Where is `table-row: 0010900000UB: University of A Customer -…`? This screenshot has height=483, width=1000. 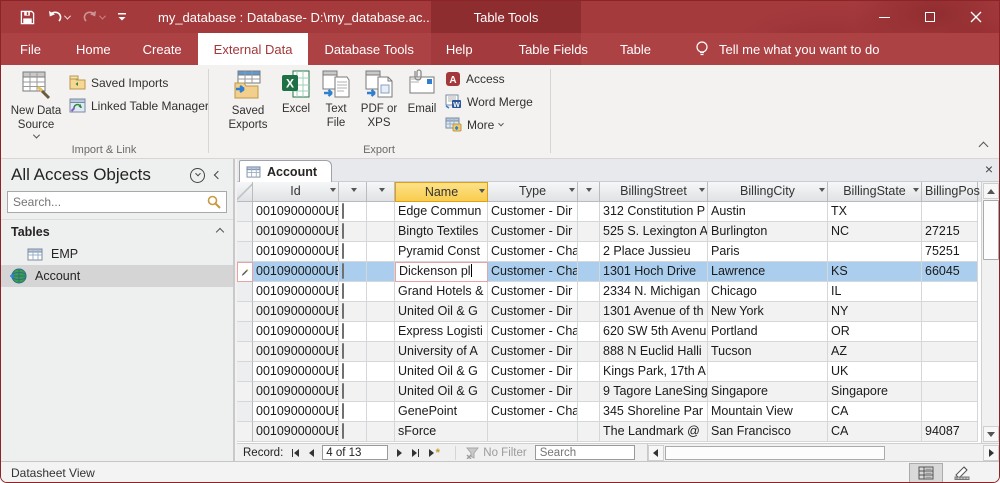 table-row: 0010900000UB: University of A Customer -… is located at coordinates (609, 352).